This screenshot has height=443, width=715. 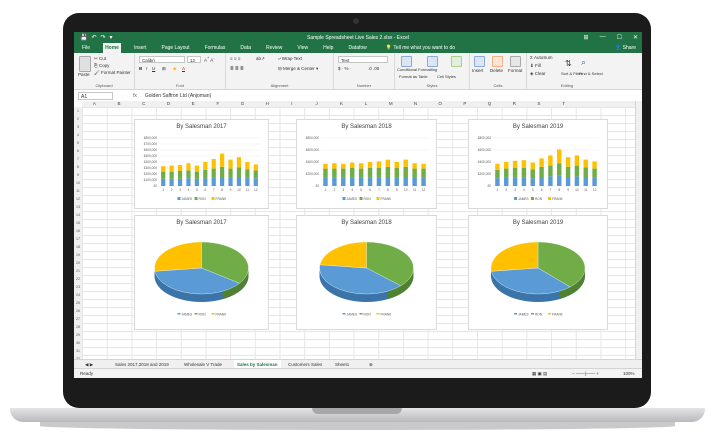 What do you see at coordinates (85, 64) in the screenshot?
I see `paste-icon` at bounding box center [85, 64].